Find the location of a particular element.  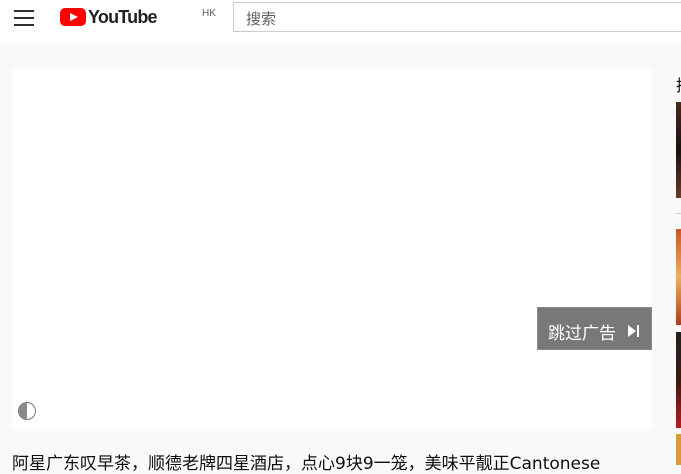

skip-ad-label: 跳过广告 is located at coordinates (582, 334).